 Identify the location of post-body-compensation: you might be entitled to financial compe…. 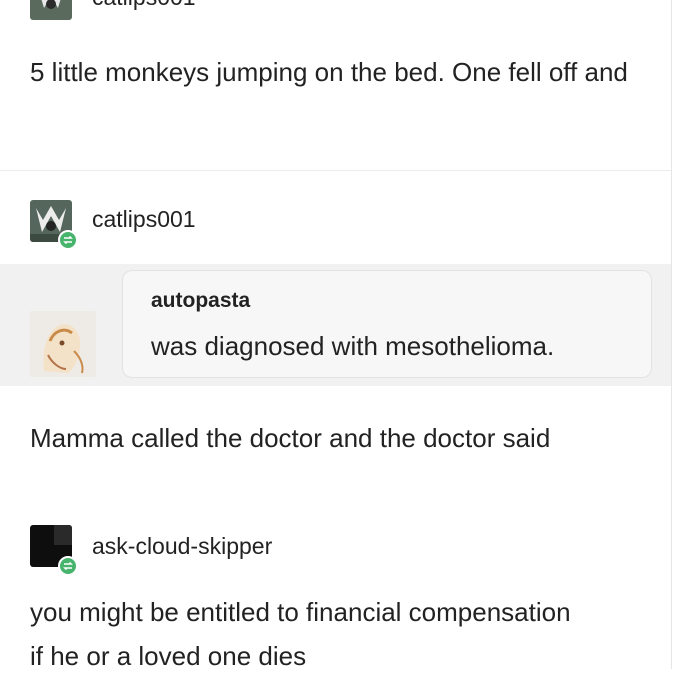
(300, 634).